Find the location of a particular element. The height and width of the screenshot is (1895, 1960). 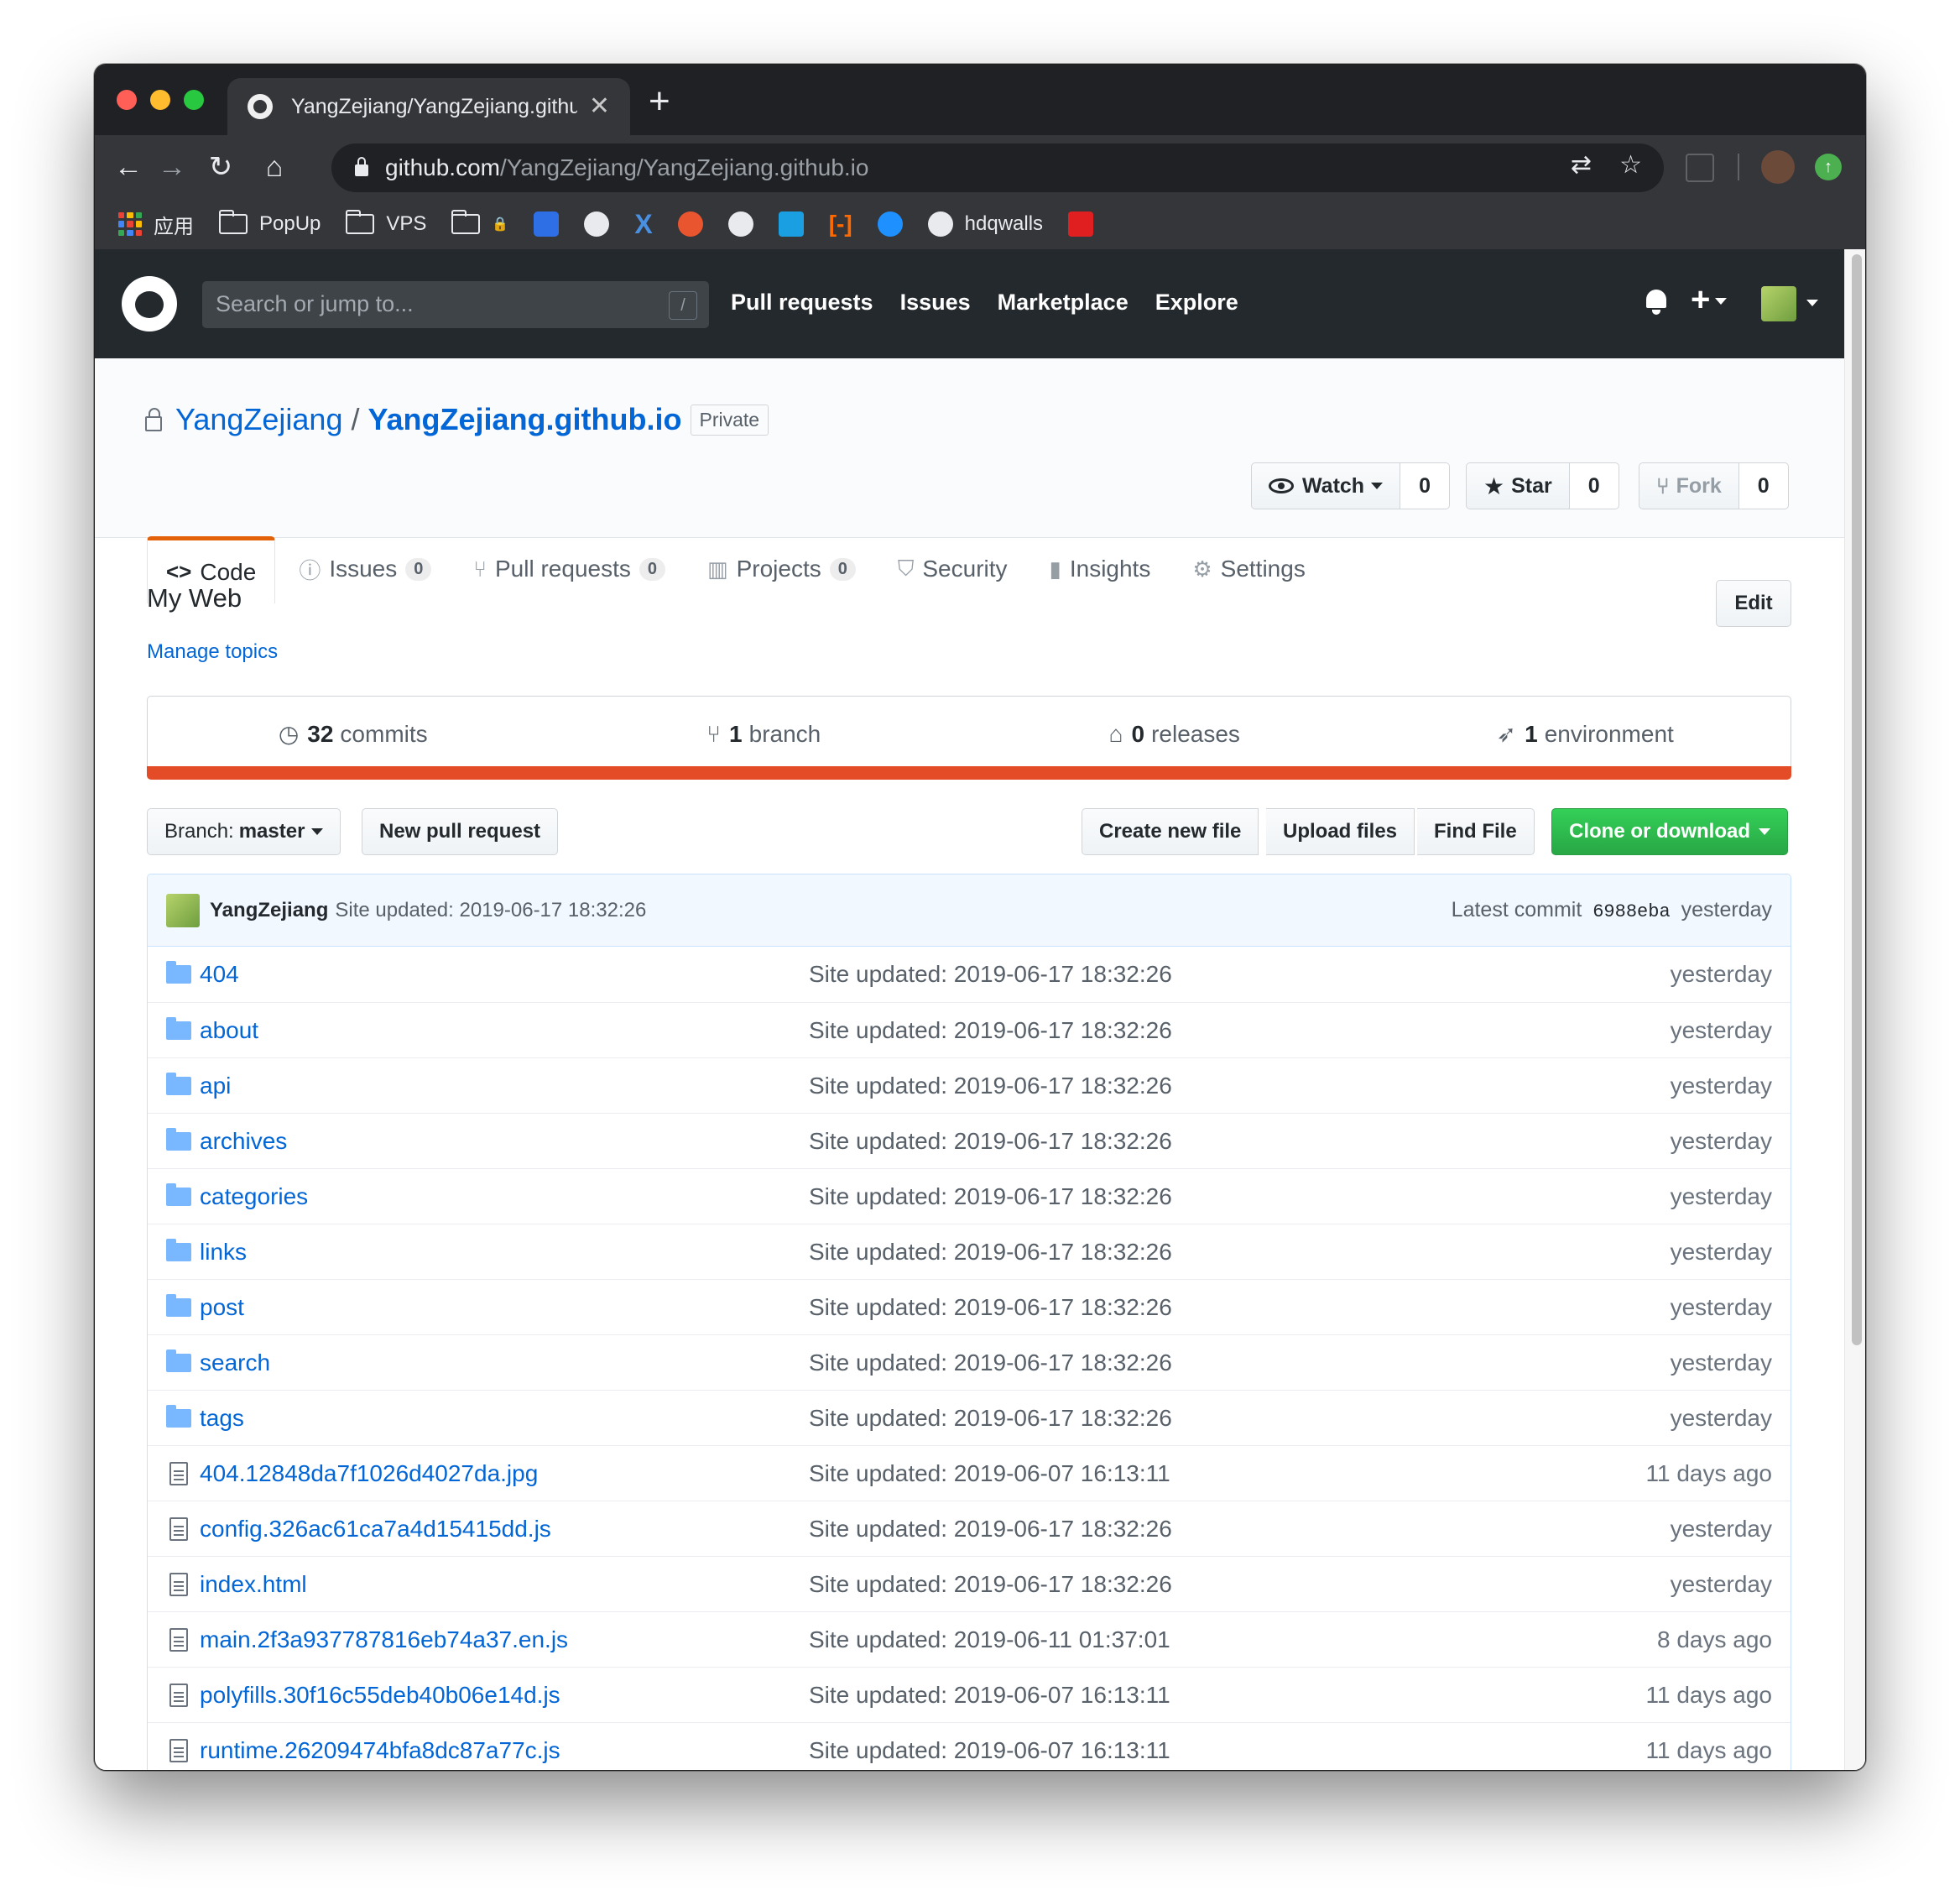

branch-select-button: Branch: master is located at coordinates (244, 831).